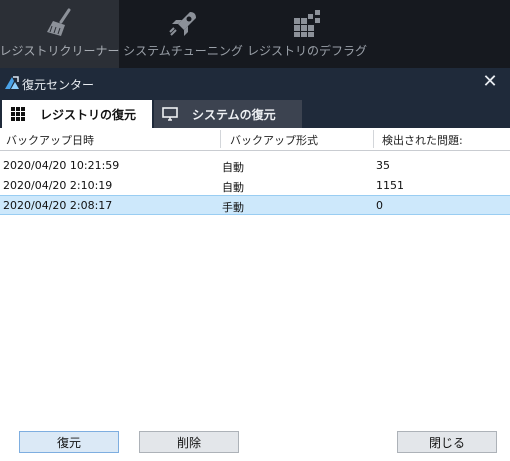 The image size is (510, 461). I want to click on defrag-grid-icon, so click(307, 23).